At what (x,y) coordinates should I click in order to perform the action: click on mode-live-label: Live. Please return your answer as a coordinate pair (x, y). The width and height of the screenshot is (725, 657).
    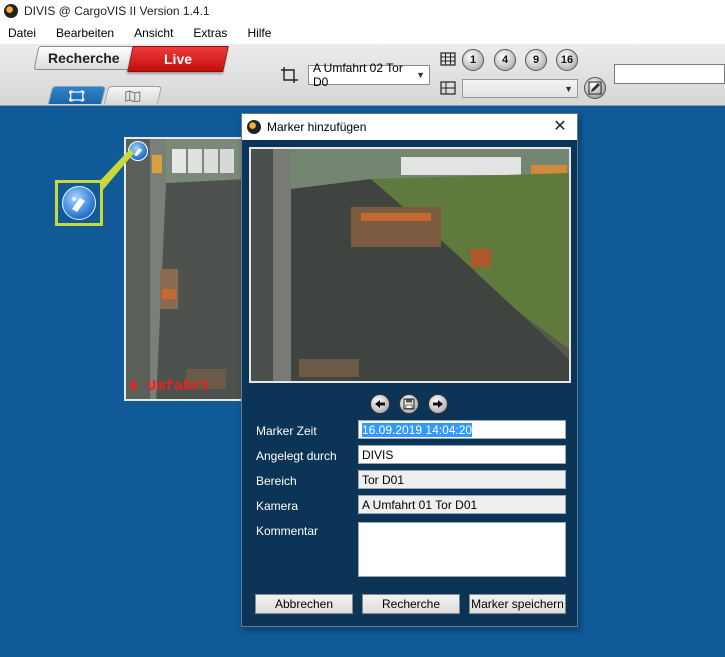
    Looking at the image, I should click on (177, 59).